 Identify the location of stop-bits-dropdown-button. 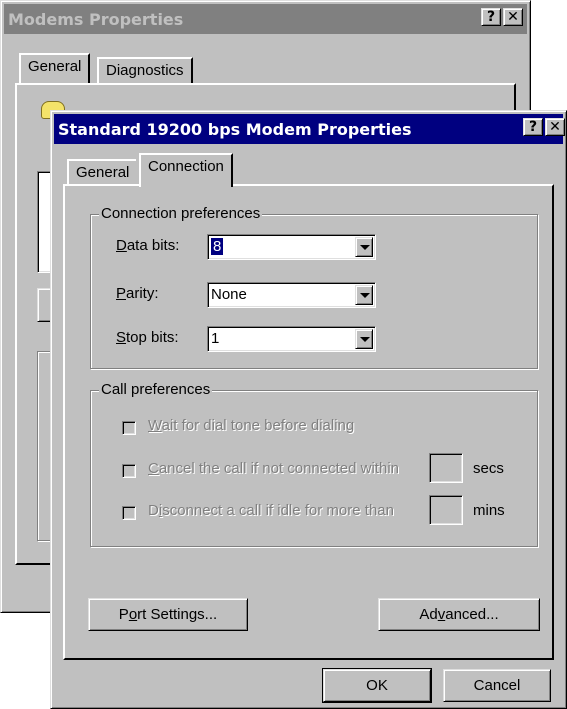
(364, 339).